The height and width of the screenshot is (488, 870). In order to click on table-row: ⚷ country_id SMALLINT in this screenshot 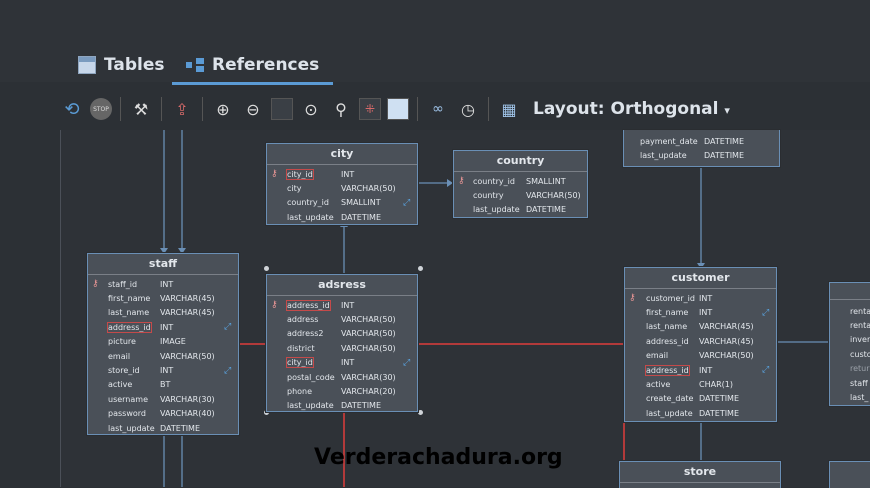, I will do `click(520, 181)`.